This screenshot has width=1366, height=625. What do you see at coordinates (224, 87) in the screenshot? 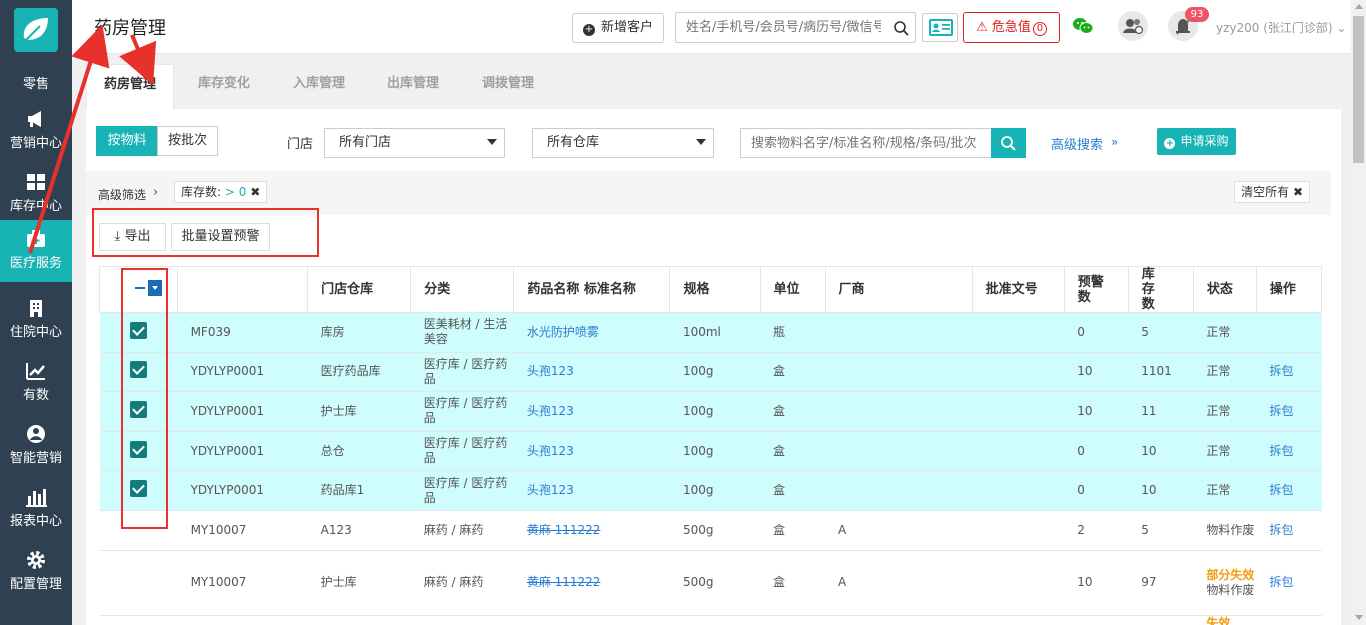
I see `tab-stock-changes: 库存变化` at bounding box center [224, 87].